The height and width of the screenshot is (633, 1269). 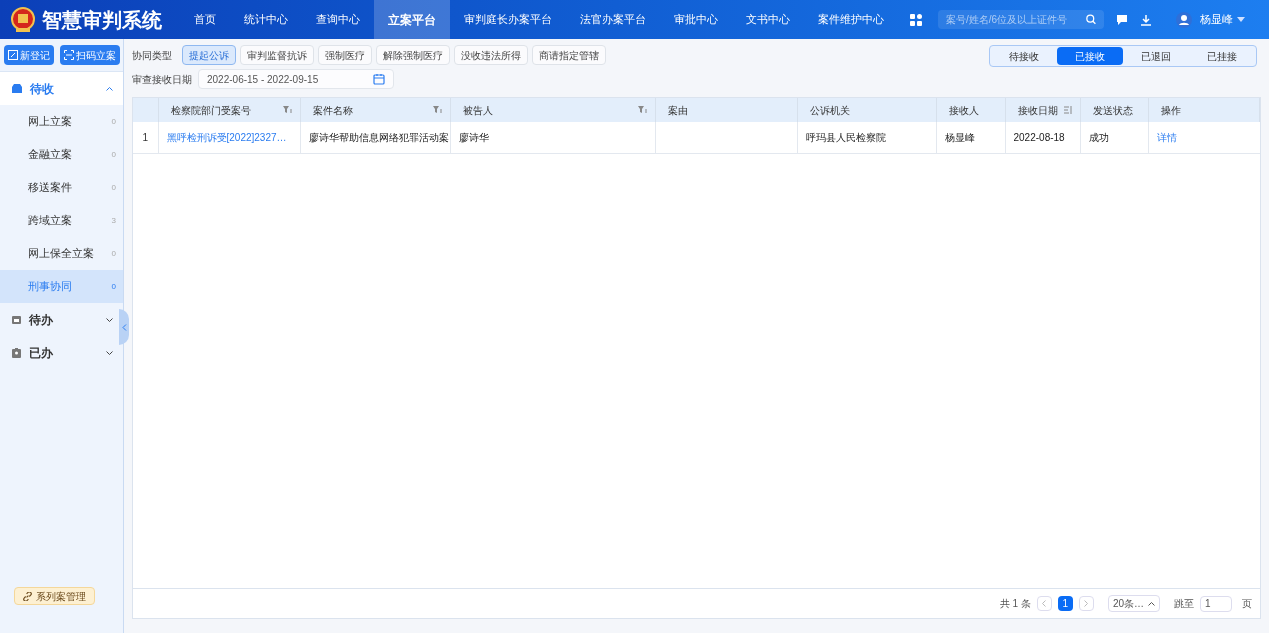 I want to click on filter-label: 协同类型, so click(x=152, y=55).